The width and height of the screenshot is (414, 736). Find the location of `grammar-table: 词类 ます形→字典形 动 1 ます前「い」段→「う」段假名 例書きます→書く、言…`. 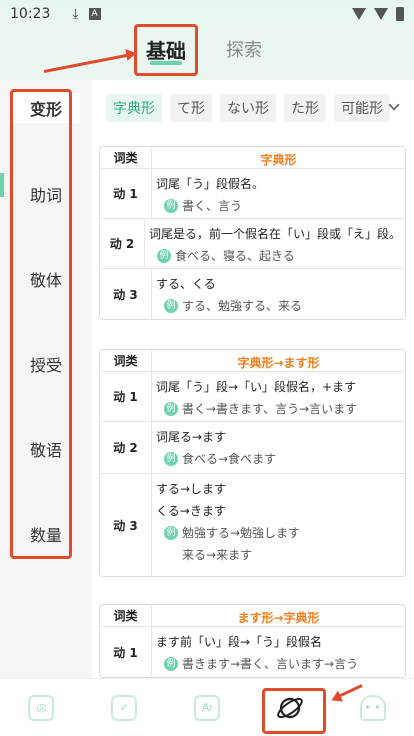

grammar-table: 词类 ます形→字典形 动 1 ます前「い」段→「う」段假名 例書きます→書く、言… is located at coordinates (252, 641).